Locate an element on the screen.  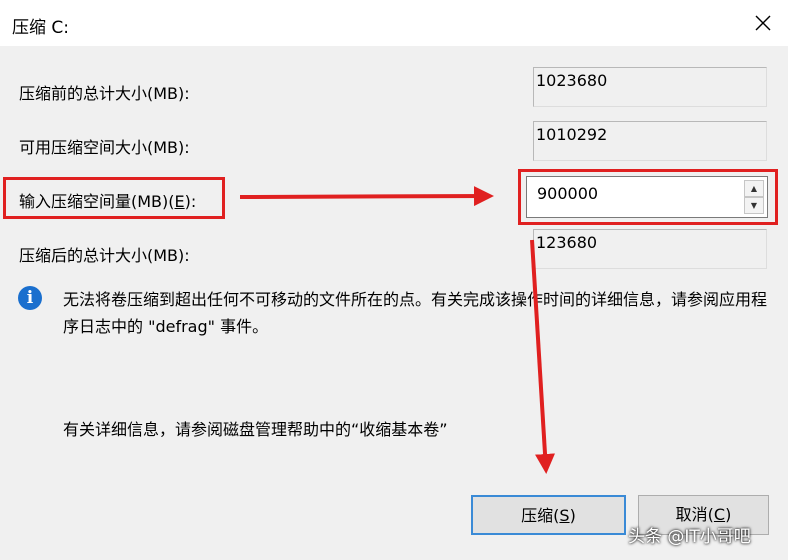
watermark: 头条 @IT小哥吧 is located at coordinates (689, 537).